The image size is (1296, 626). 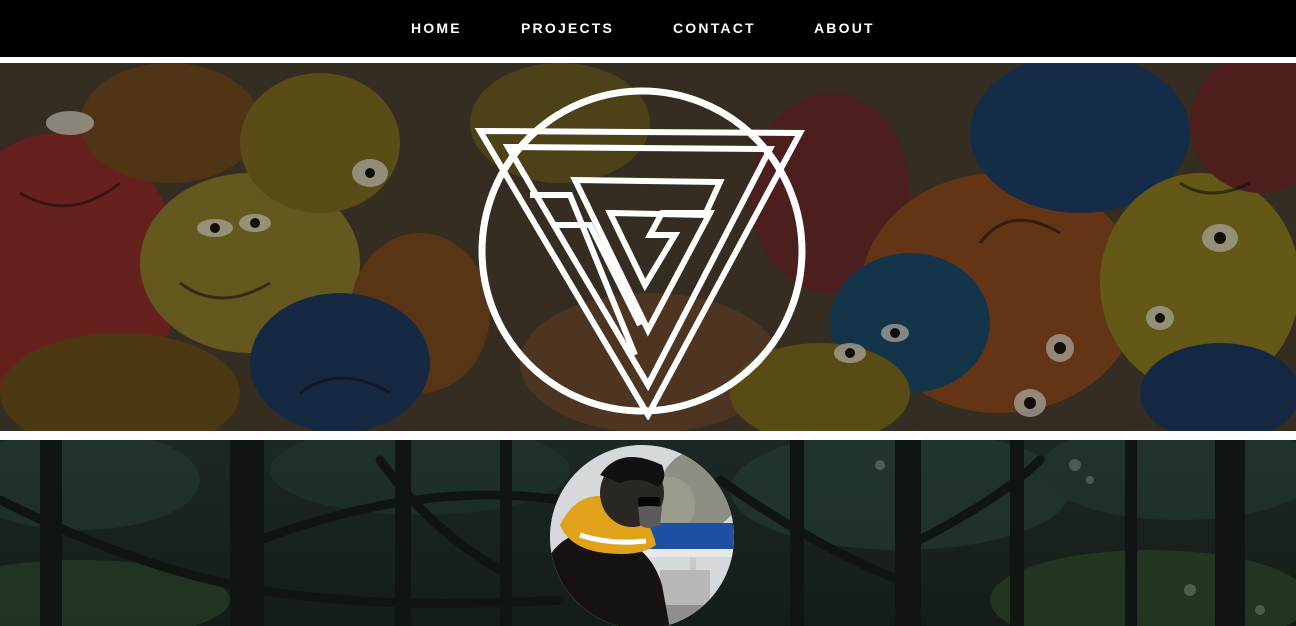 I want to click on vg-logo-icon, so click(x=640, y=253).